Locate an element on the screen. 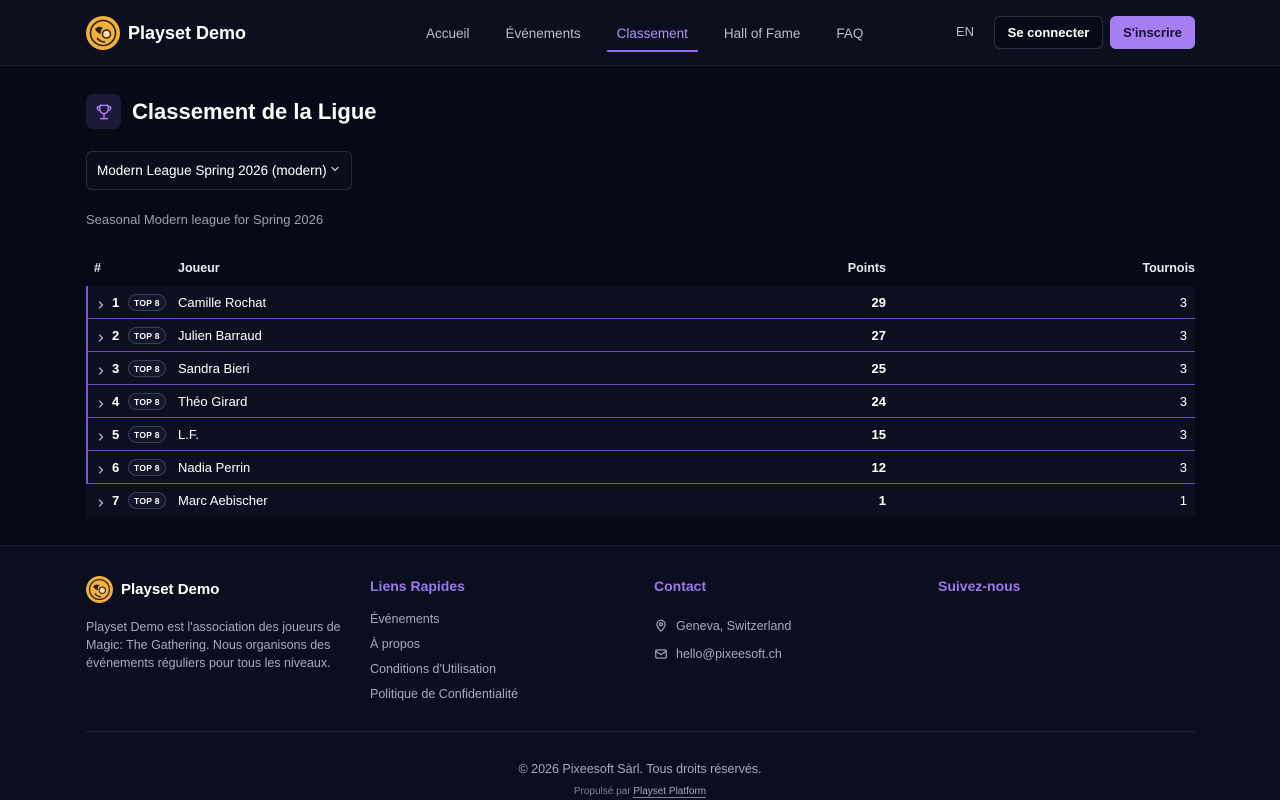  table-row: 2 TOP 8 Julien Barraud 27 3 is located at coordinates (640, 335).